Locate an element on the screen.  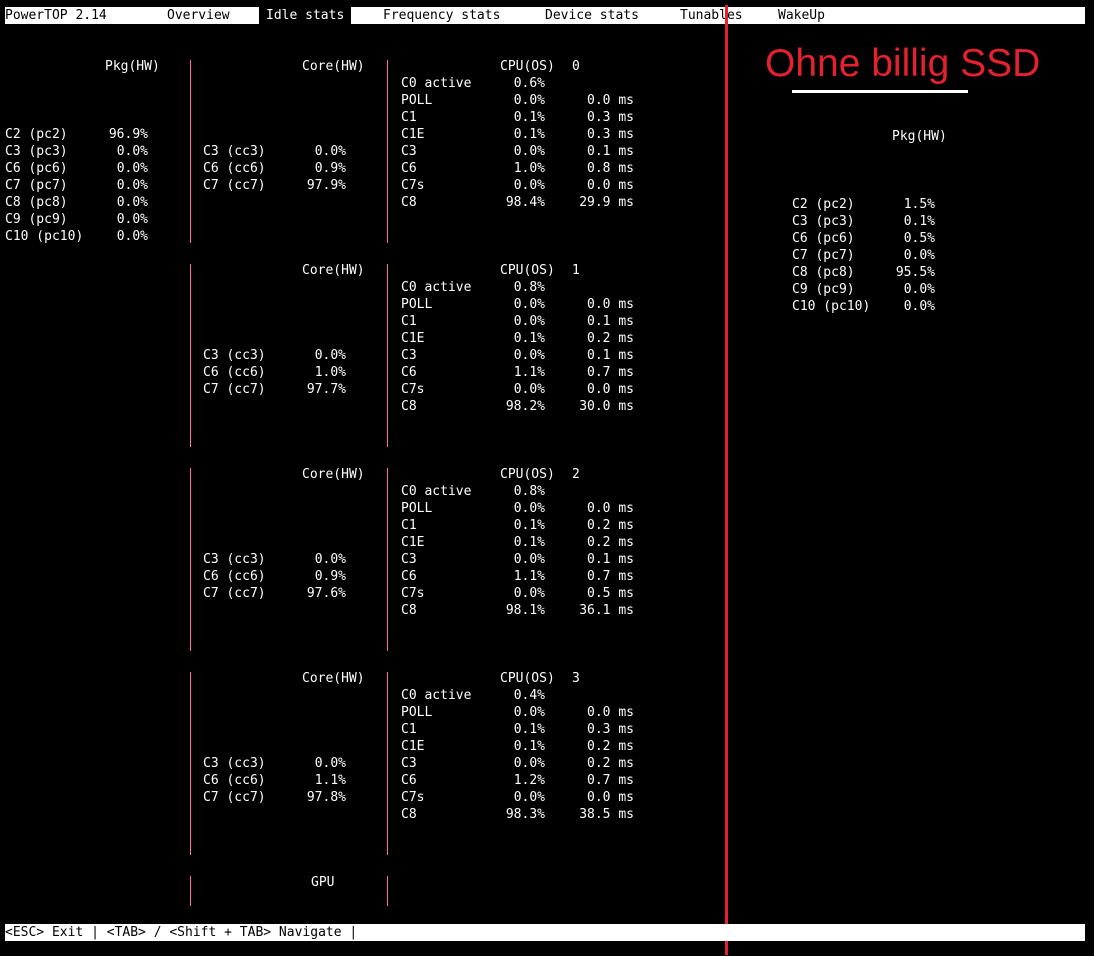
tab-frequency-stats: Frequency stats is located at coordinates (441, 15).